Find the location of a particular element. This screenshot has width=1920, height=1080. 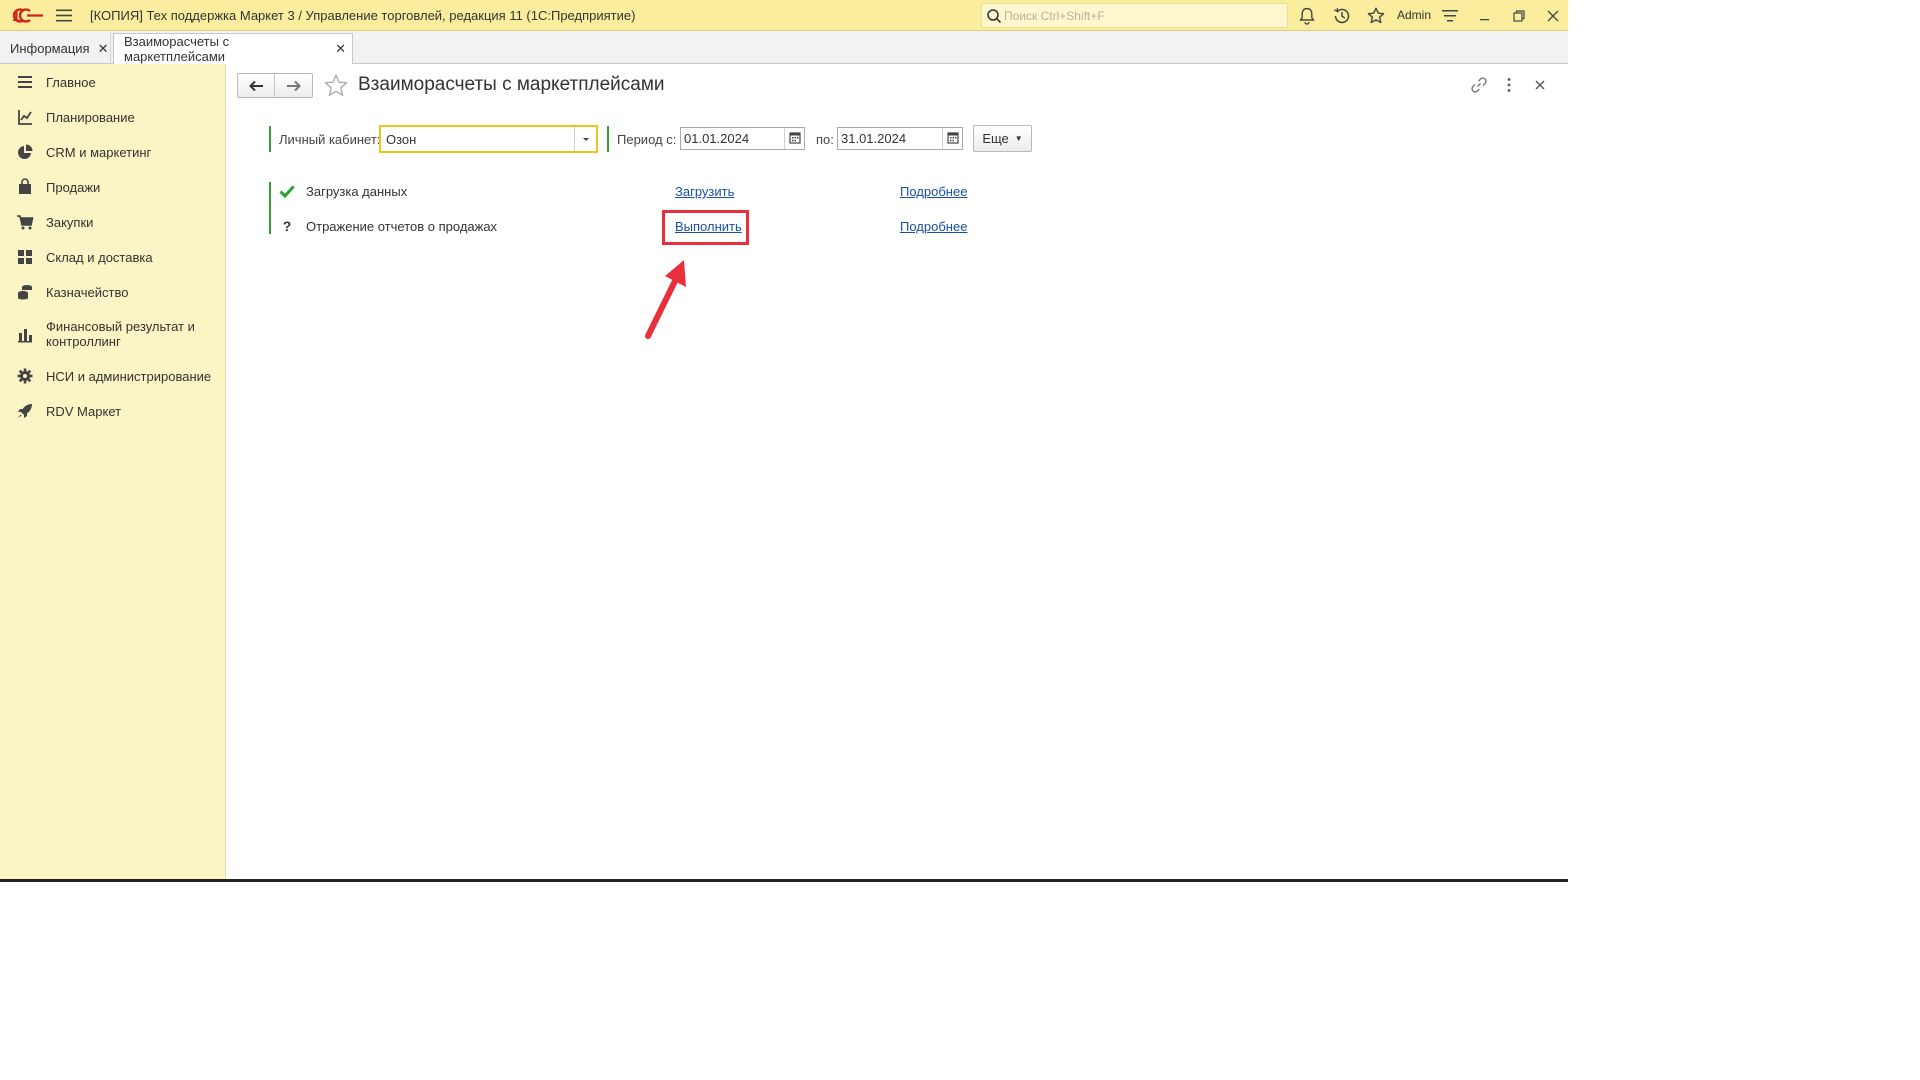

navigation-buttons is located at coordinates (275, 85).